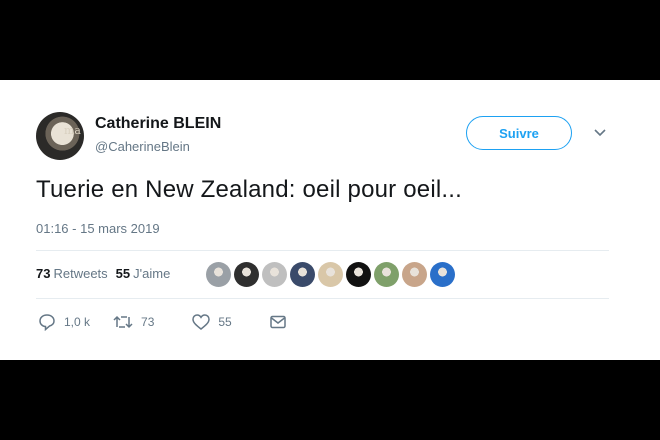 The height and width of the screenshot is (440, 660). I want to click on reply-icon, so click(47, 322).